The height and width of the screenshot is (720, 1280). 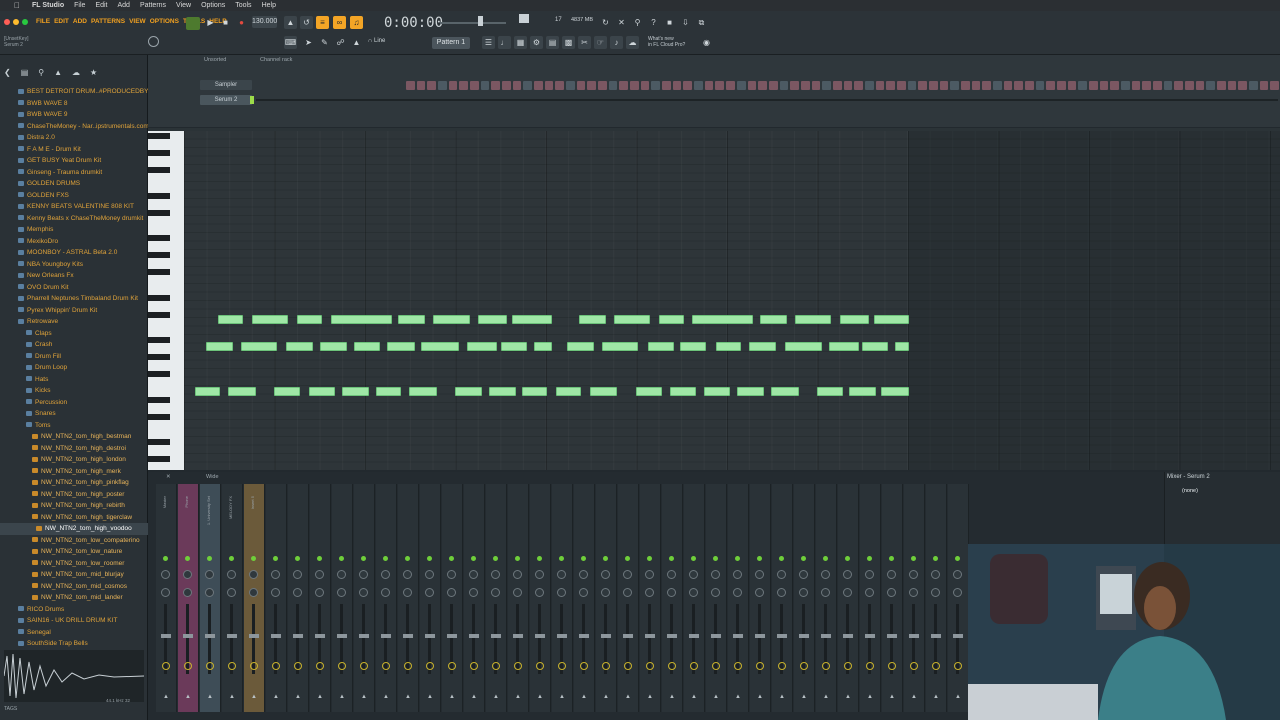 What do you see at coordinates (25, 74) in the screenshot?
I see `browser-folder-icon: ▤` at bounding box center [25, 74].